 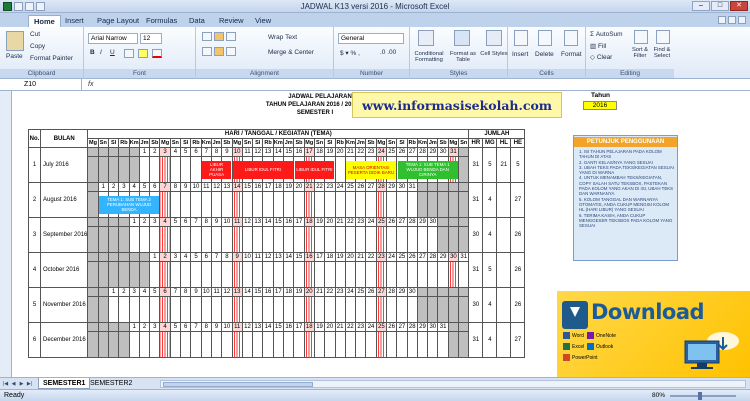 I want to click on date-cell: 26, so click(x=412, y=257).